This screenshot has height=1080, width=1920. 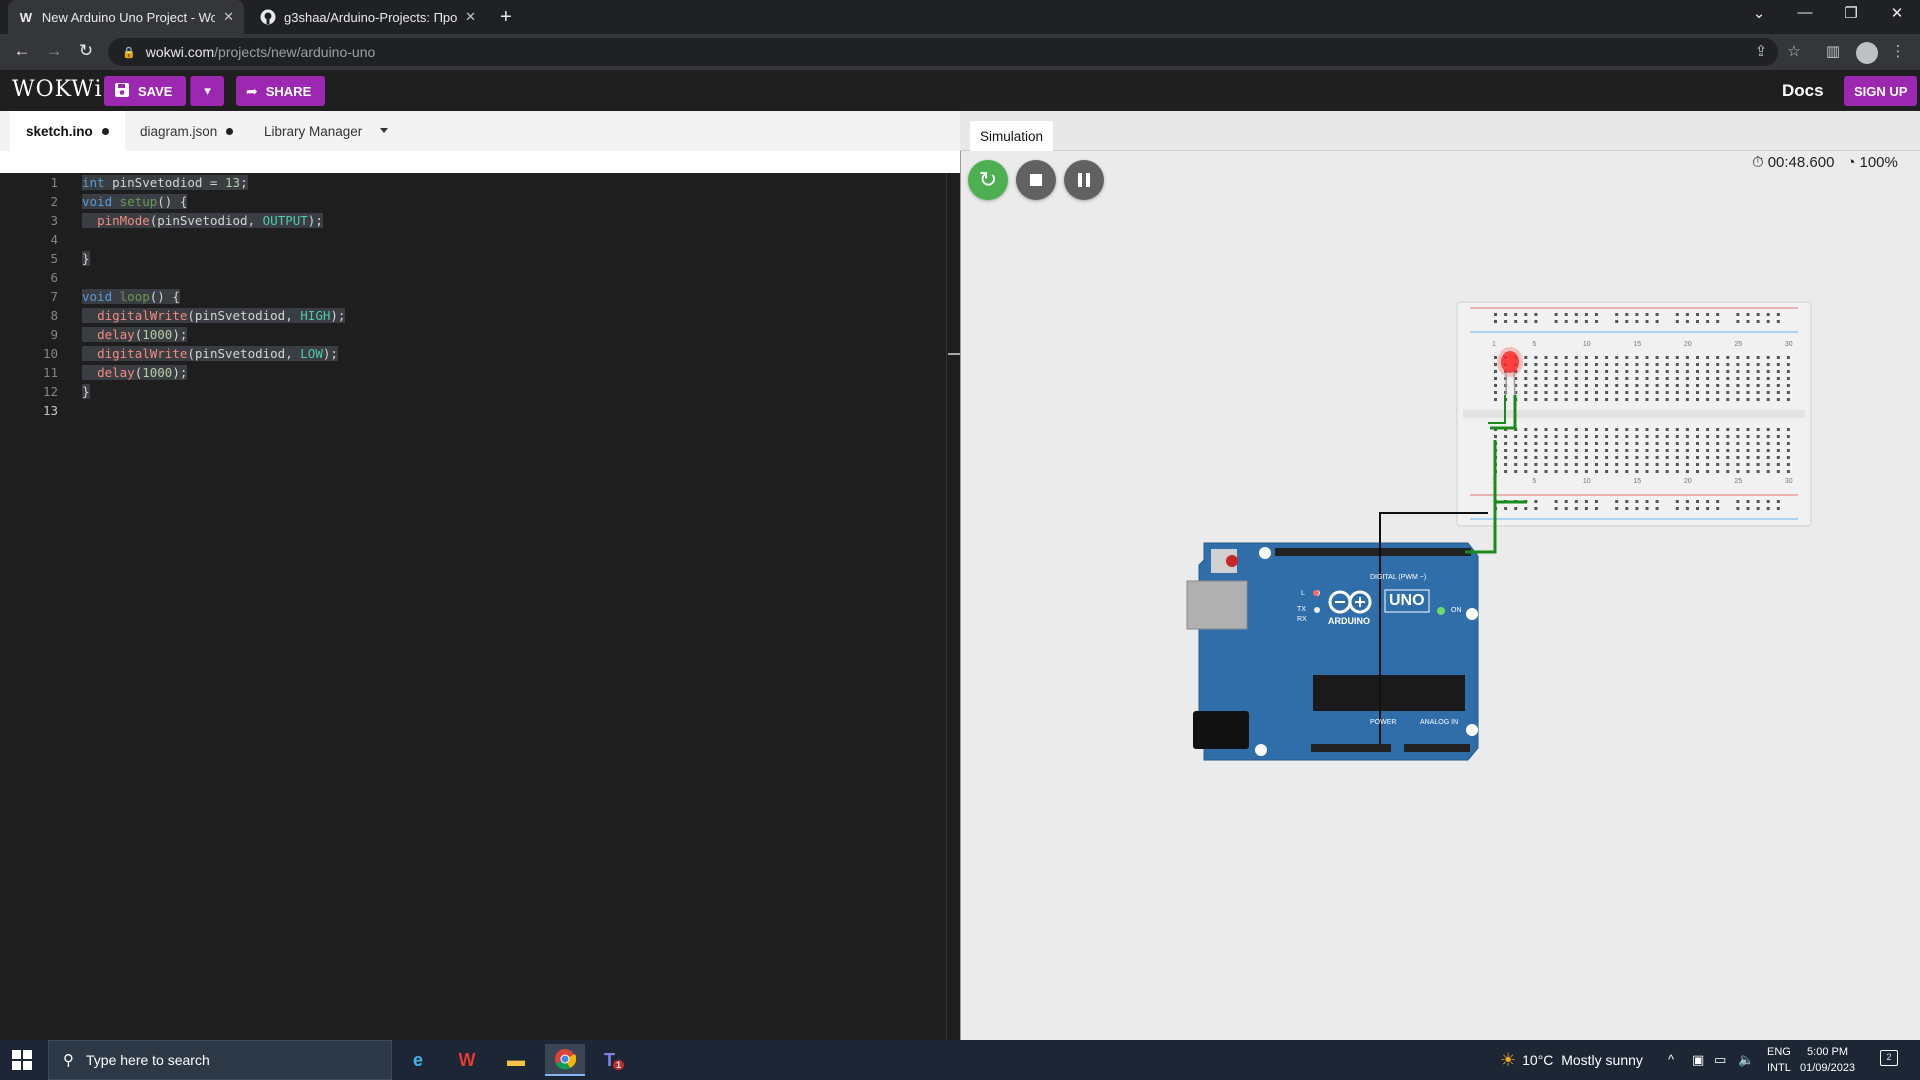 What do you see at coordinates (1803, 91) in the screenshot?
I see `docs-link: Docs` at bounding box center [1803, 91].